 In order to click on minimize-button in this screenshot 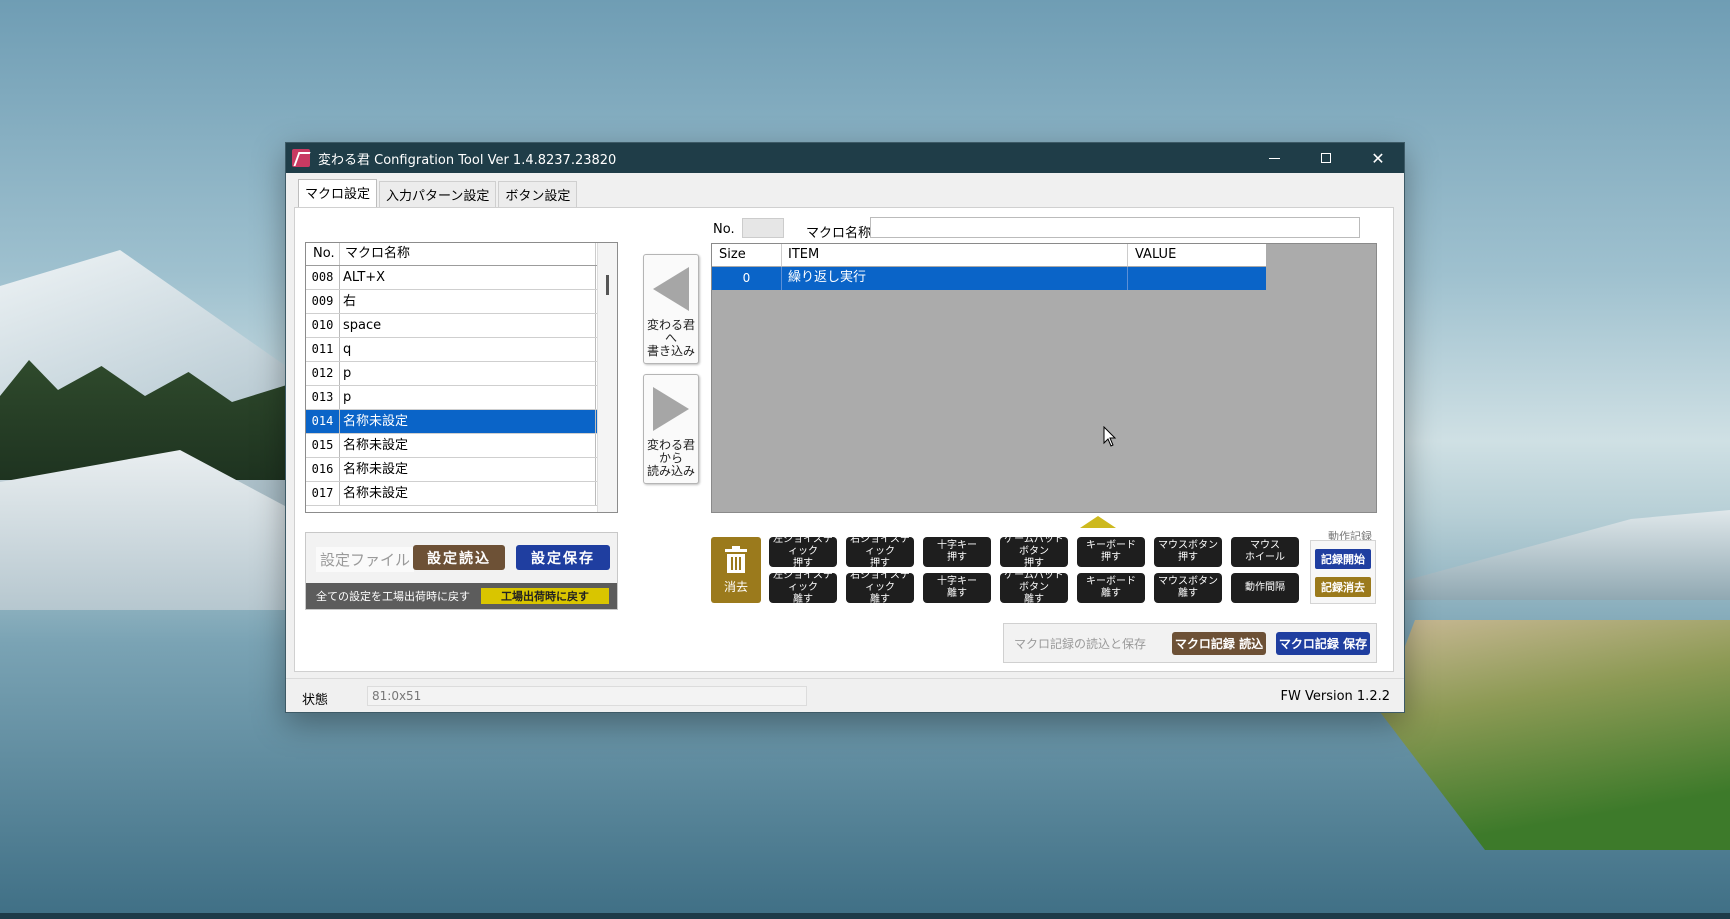, I will do `click(1274, 158)`.